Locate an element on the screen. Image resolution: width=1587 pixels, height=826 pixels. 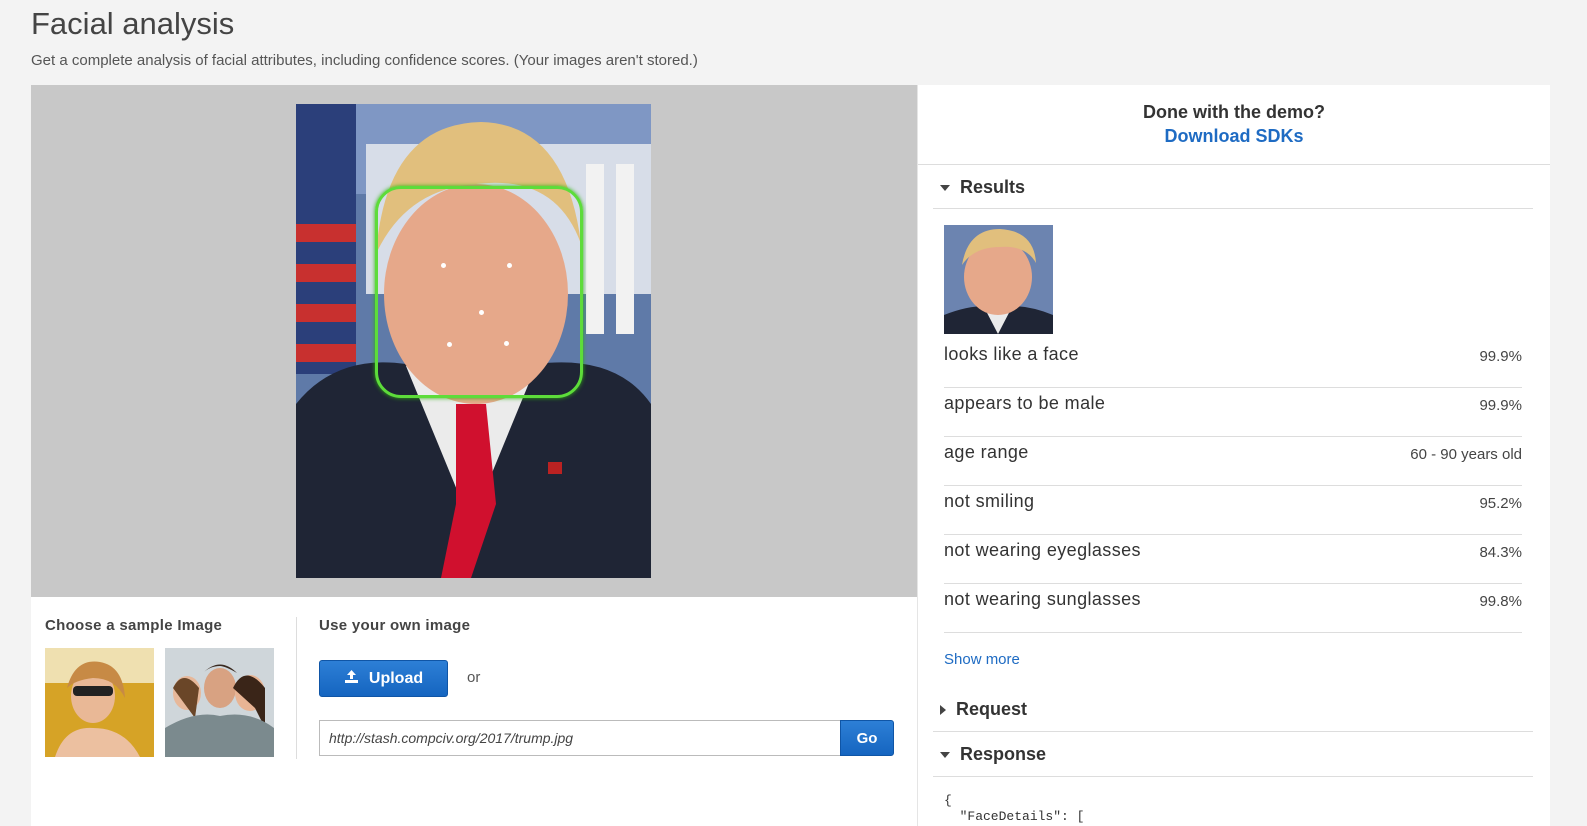
response-json-line: { is located at coordinates (948, 800).